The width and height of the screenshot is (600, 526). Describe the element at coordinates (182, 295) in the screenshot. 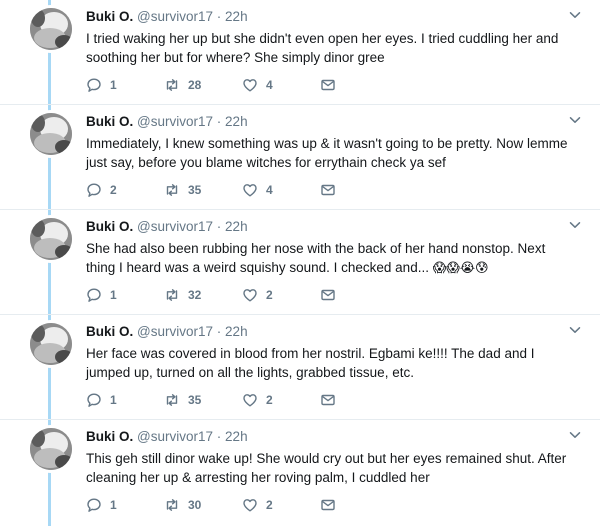

I see `retweet-button: 32` at that location.